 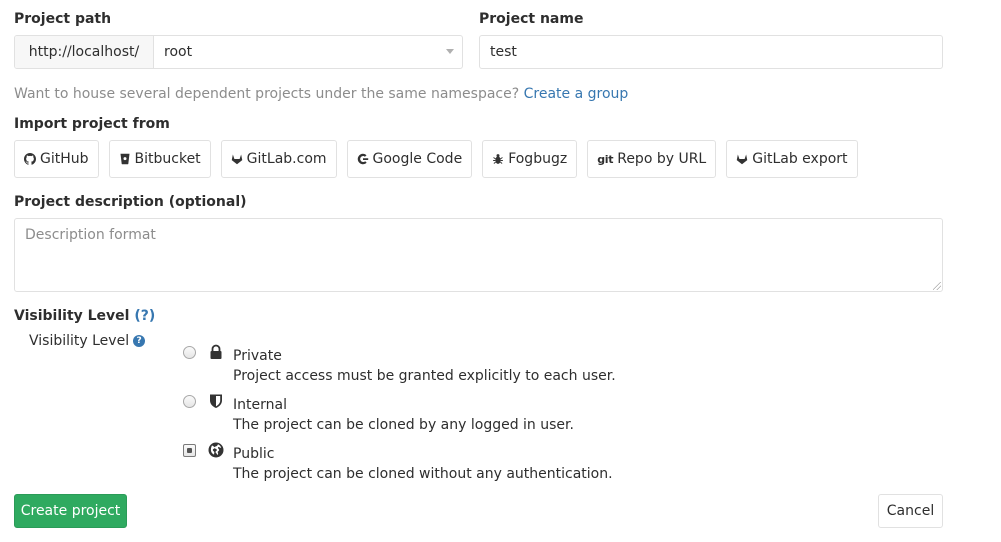 I want to click on question-circle-icon: ?, so click(x=139, y=341).